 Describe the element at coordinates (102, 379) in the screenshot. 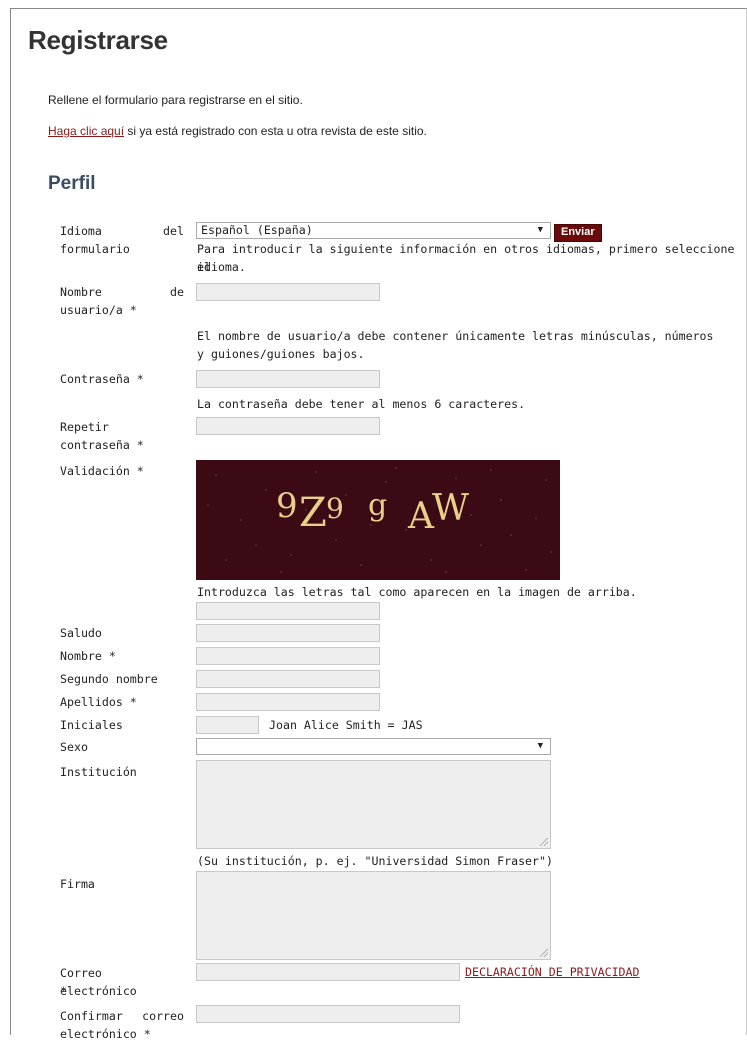

I see `password-label: Contraseña *` at that location.